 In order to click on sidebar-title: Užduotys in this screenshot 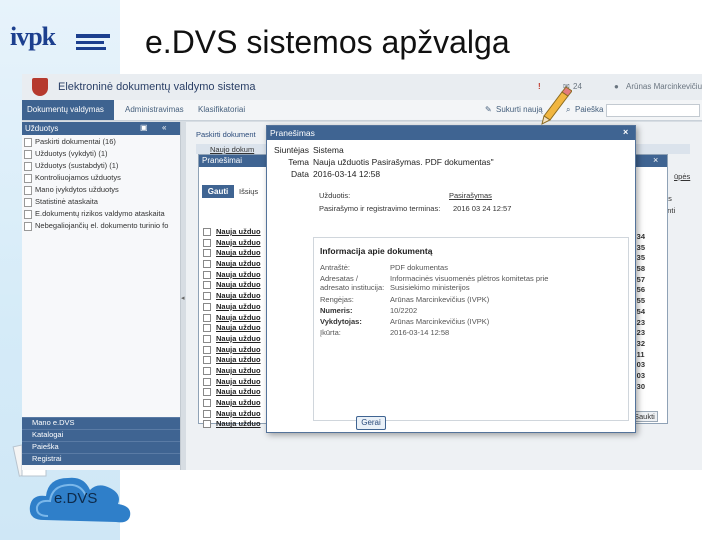, I will do `click(42, 128)`.